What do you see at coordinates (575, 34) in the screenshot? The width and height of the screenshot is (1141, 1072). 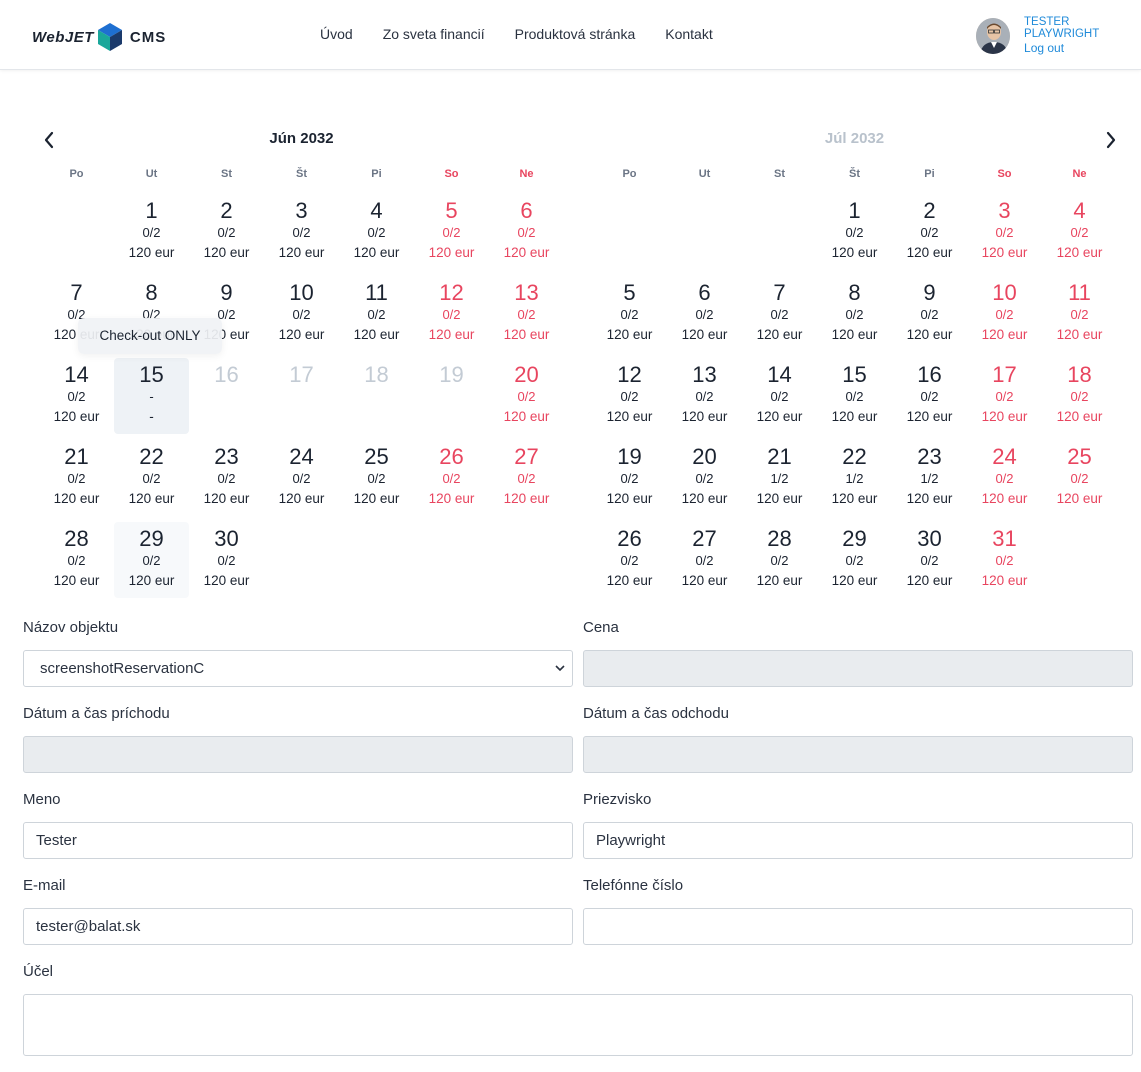 I see `nav-produktova-stranka: Produktová stránka` at bounding box center [575, 34].